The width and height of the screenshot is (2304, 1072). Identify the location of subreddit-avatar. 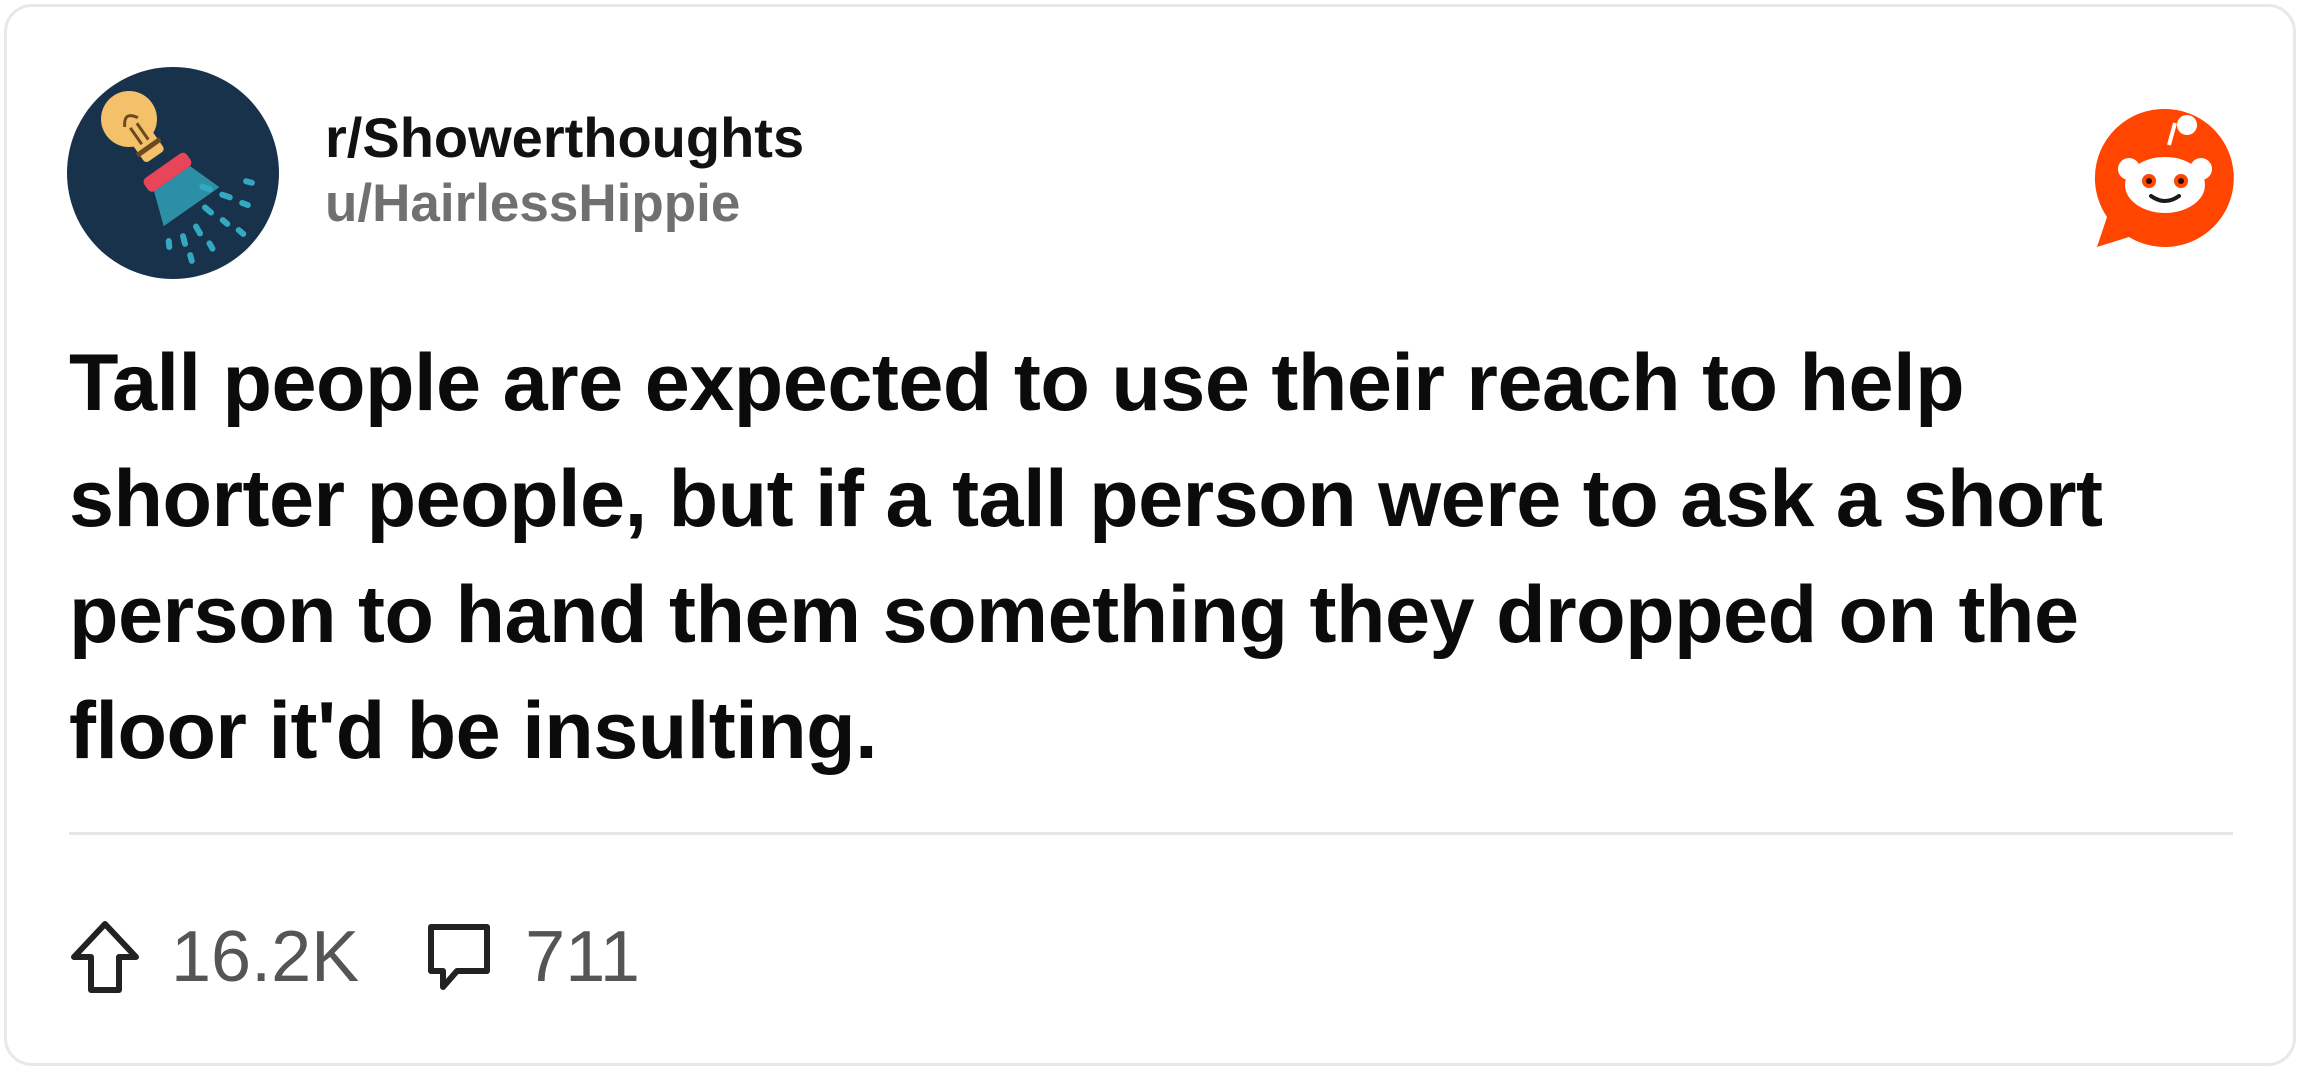
(173, 173).